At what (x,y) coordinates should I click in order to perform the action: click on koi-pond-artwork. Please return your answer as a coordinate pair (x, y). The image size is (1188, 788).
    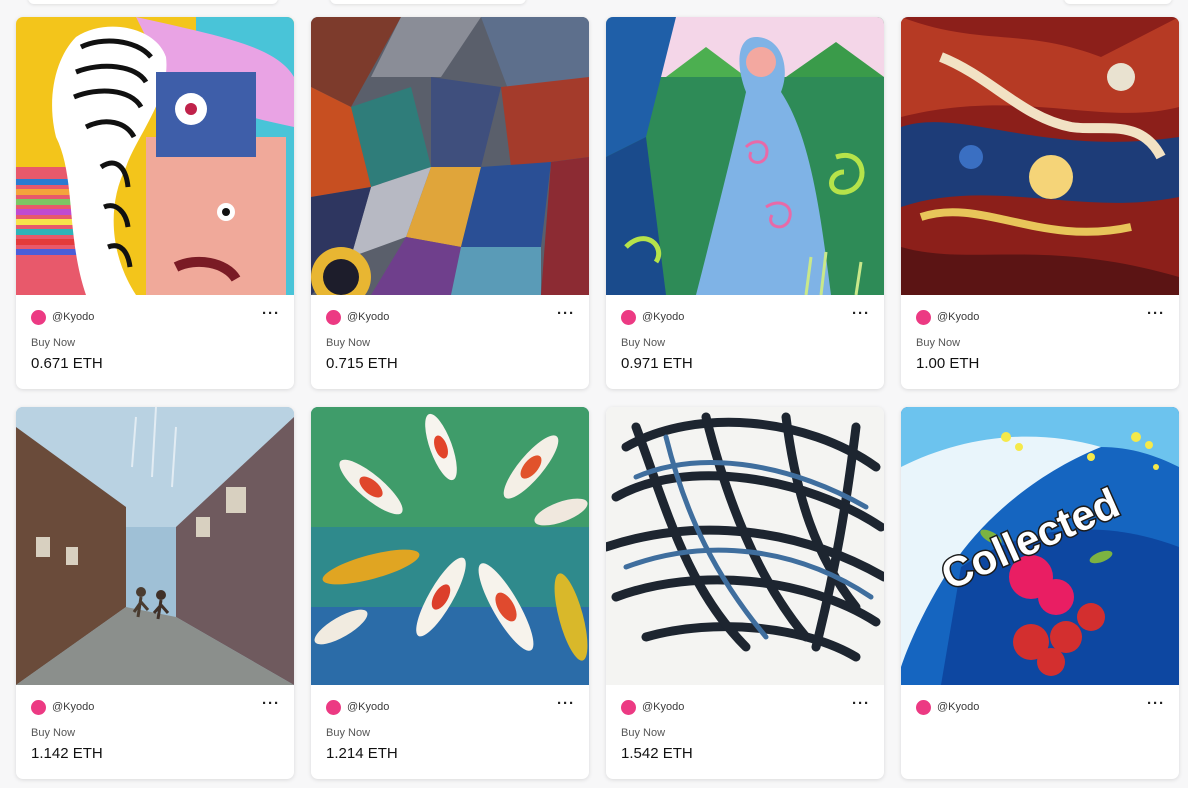
    Looking at the image, I should click on (450, 546).